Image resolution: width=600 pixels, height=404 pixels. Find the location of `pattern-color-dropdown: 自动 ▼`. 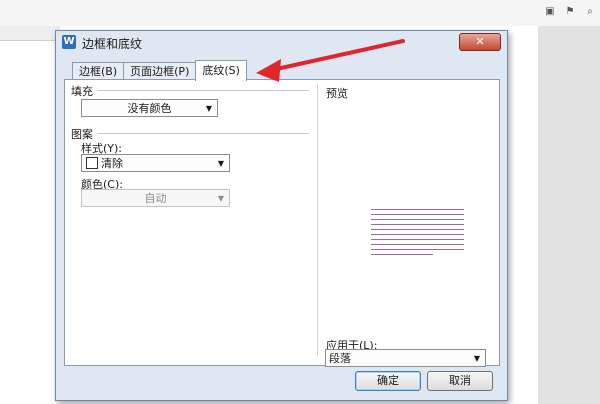

pattern-color-dropdown: 自动 ▼ is located at coordinates (155, 198).